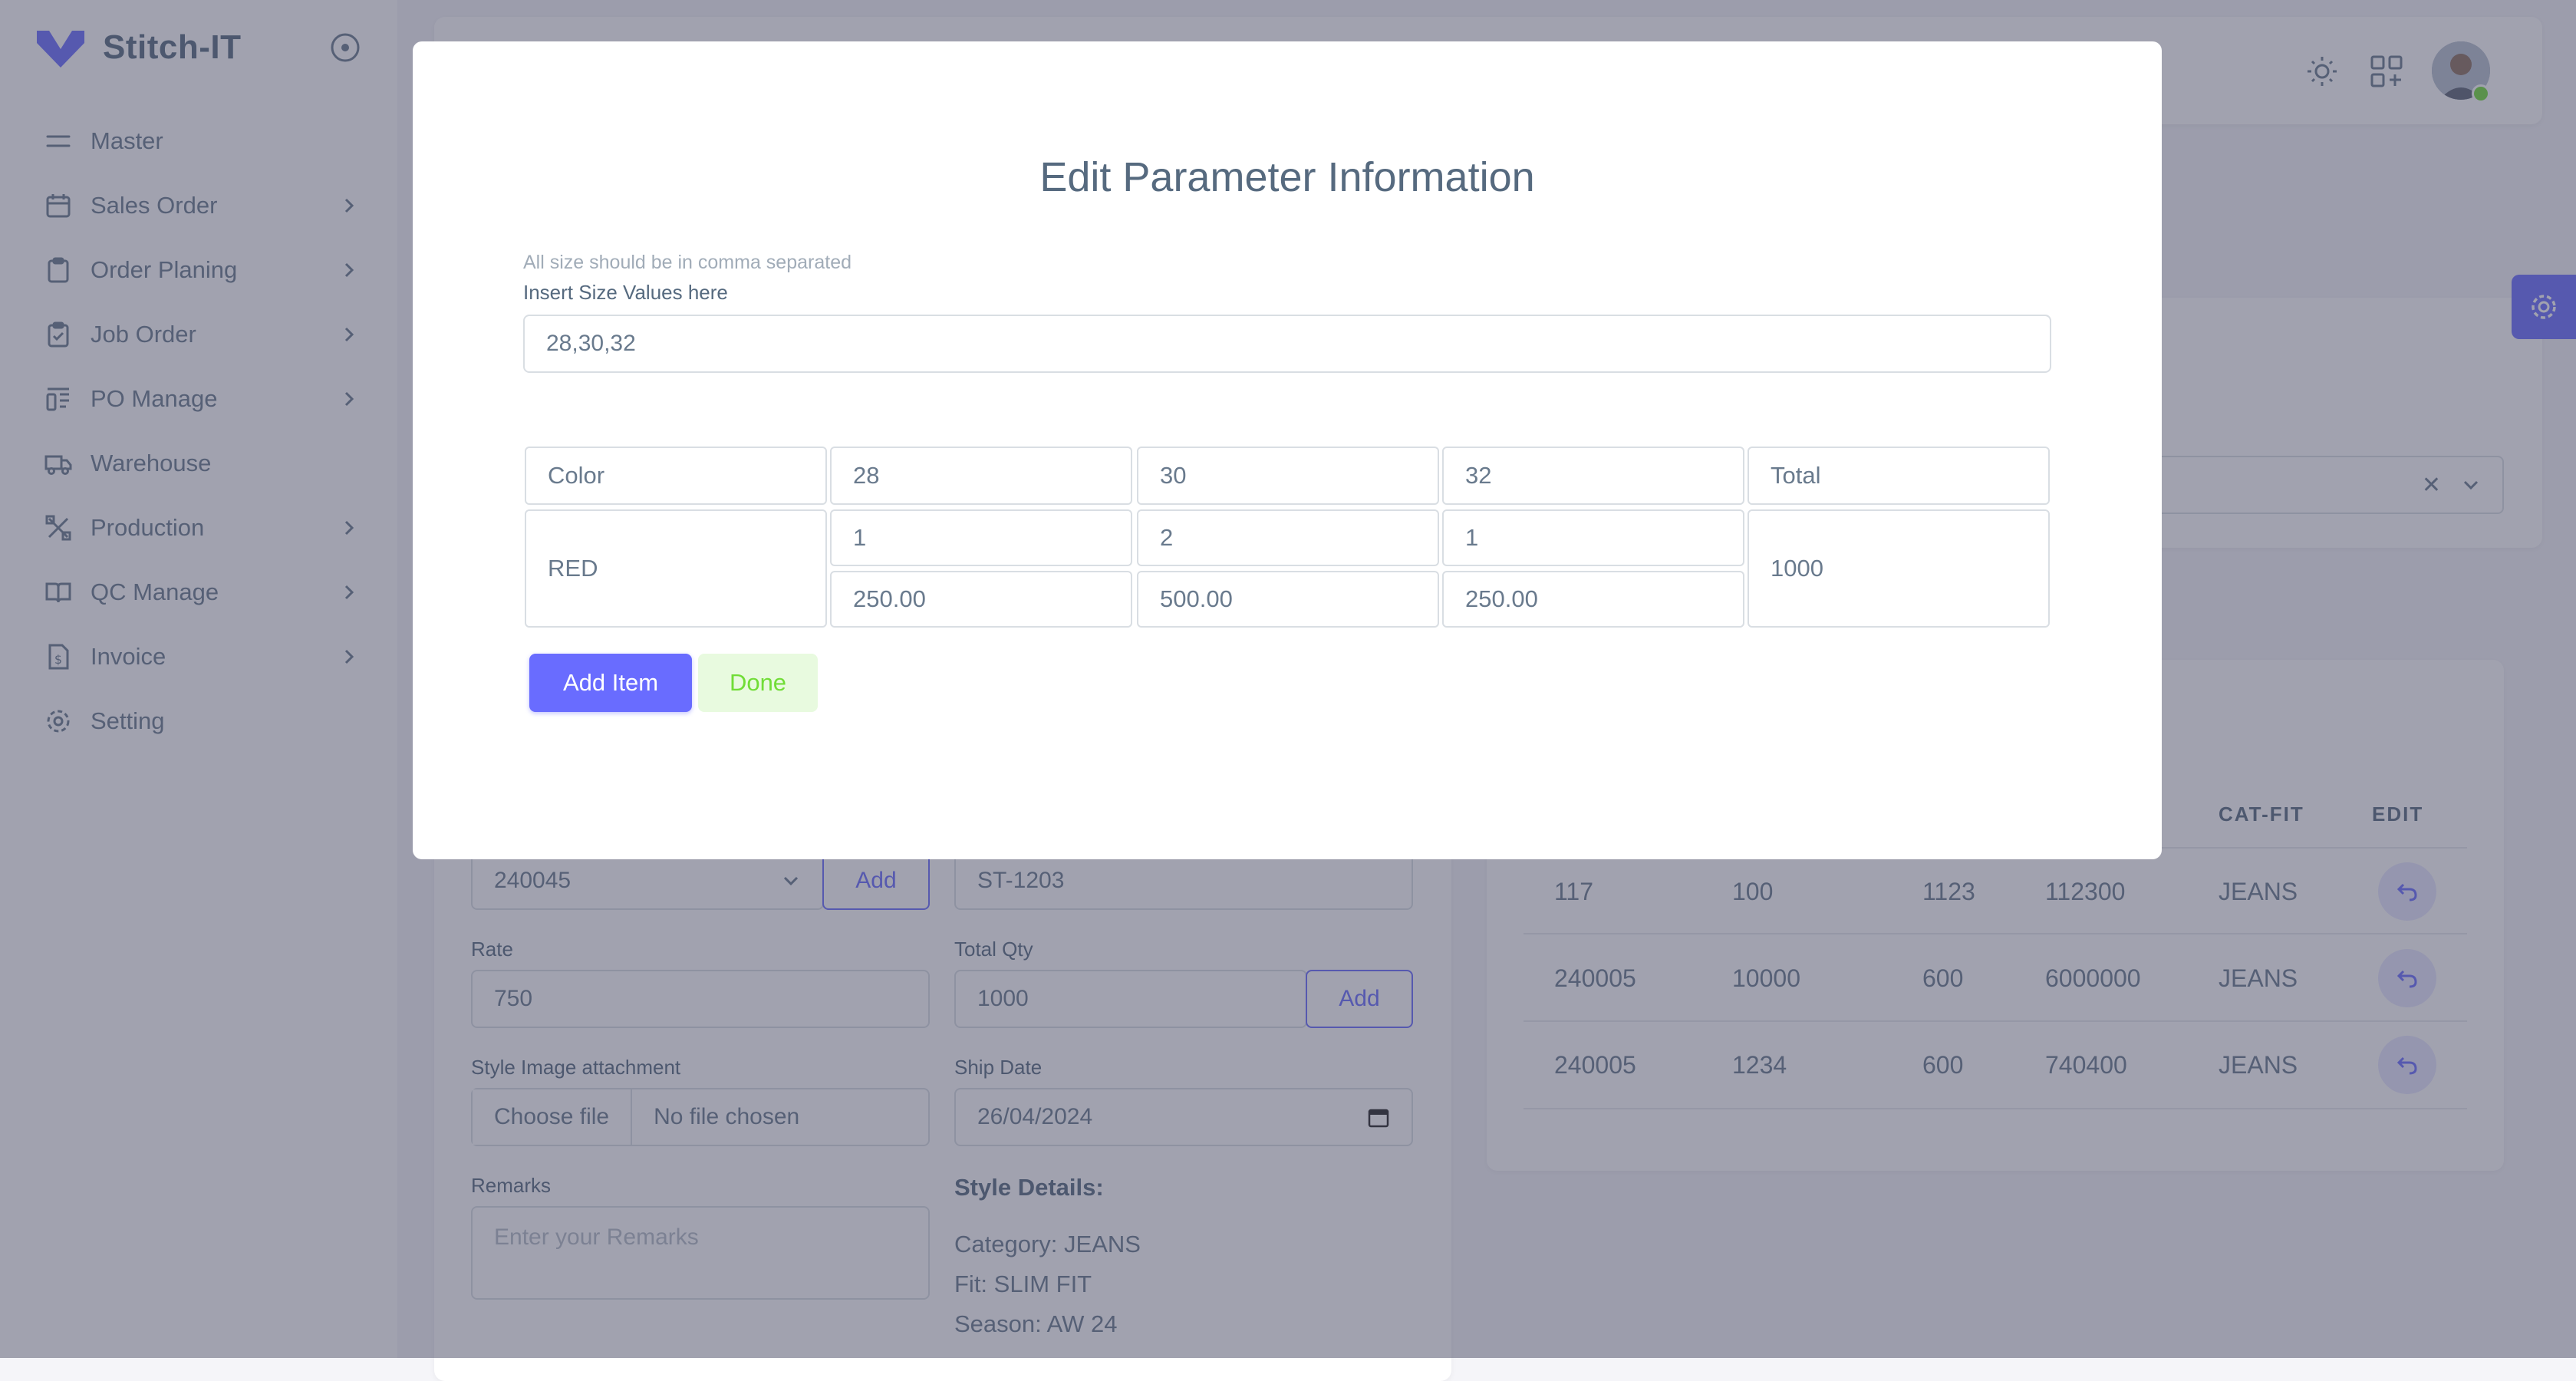  Describe the element at coordinates (1288, 600) in the screenshot. I see `grid-amount-input: 500.00` at that location.